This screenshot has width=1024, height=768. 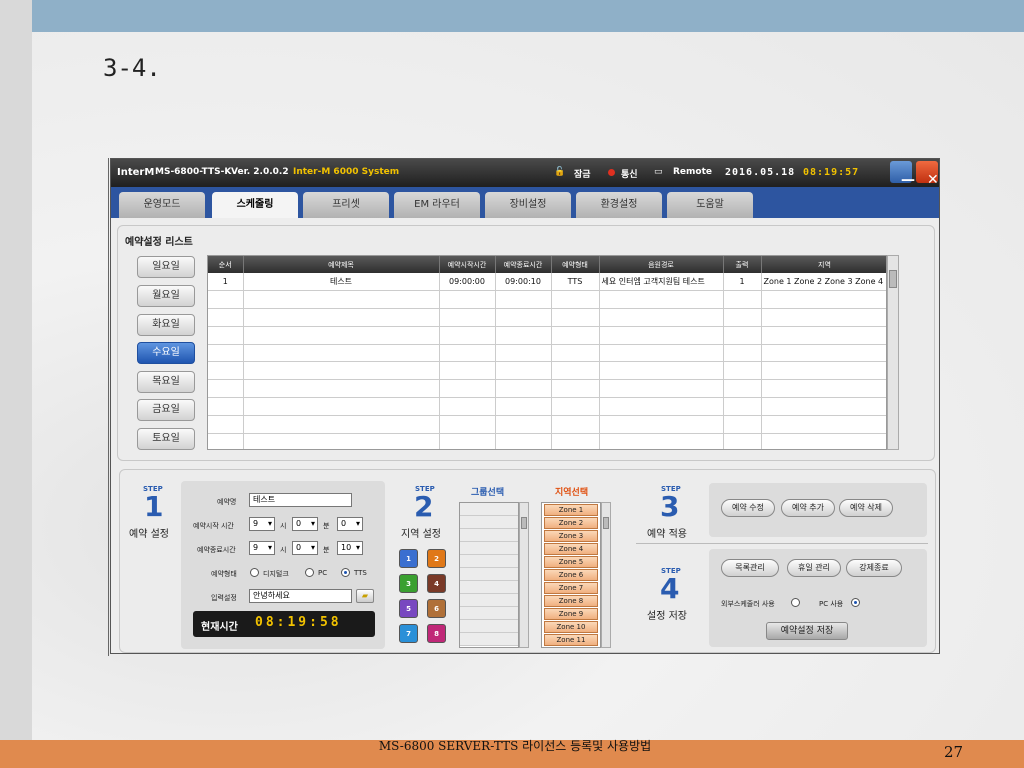 What do you see at coordinates (408, 583) in the screenshot?
I see `group-button-3: 3` at bounding box center [408, 583].